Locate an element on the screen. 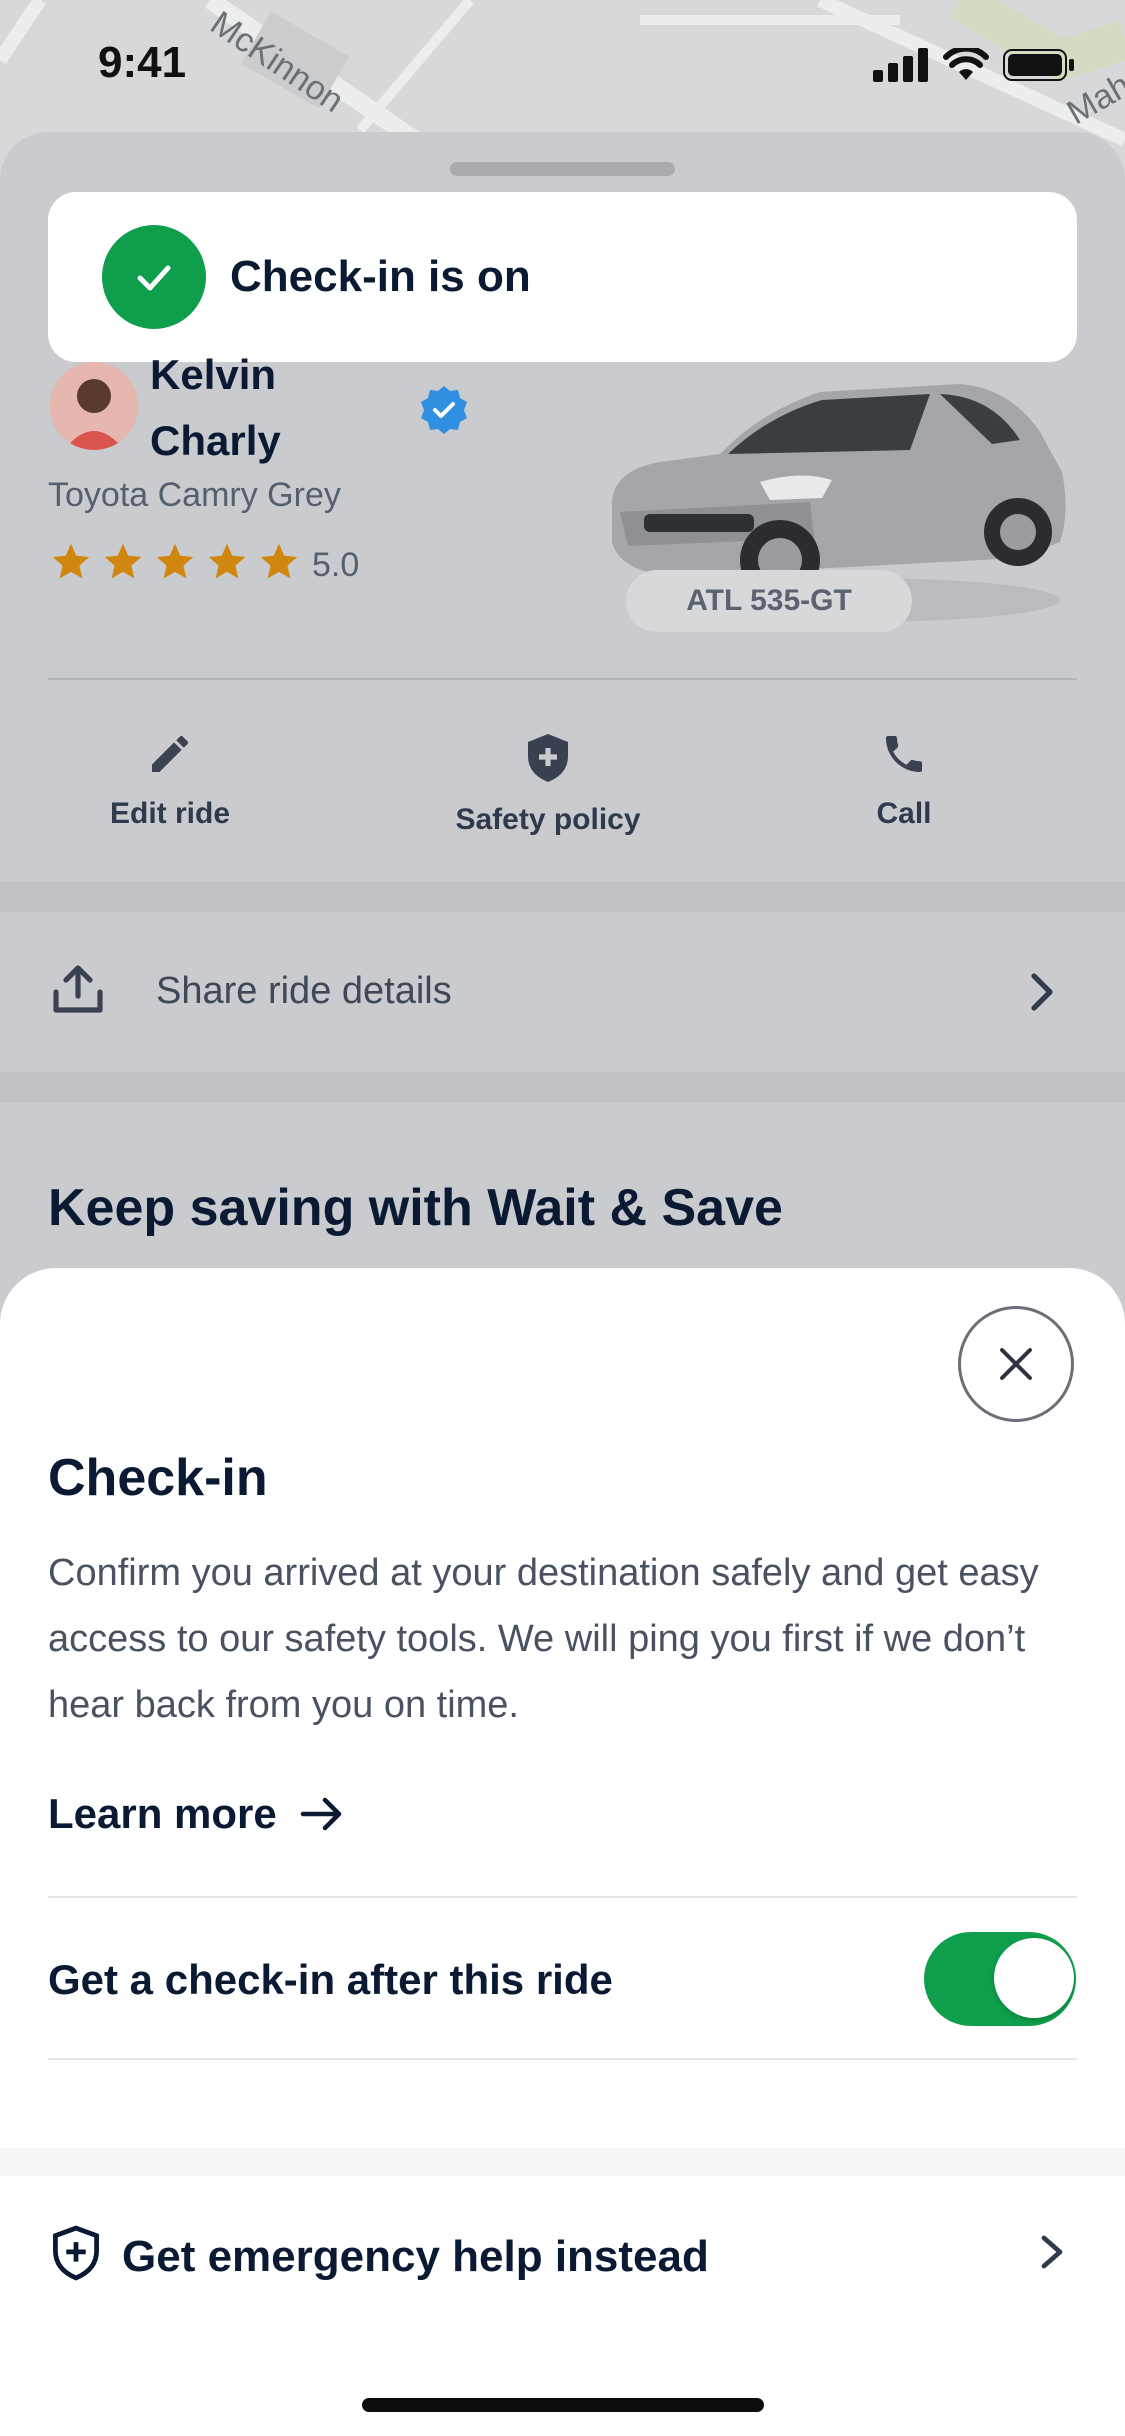  checkin-toggle-label: Get a check-in after this ride is located at coordinates (330, 1979).